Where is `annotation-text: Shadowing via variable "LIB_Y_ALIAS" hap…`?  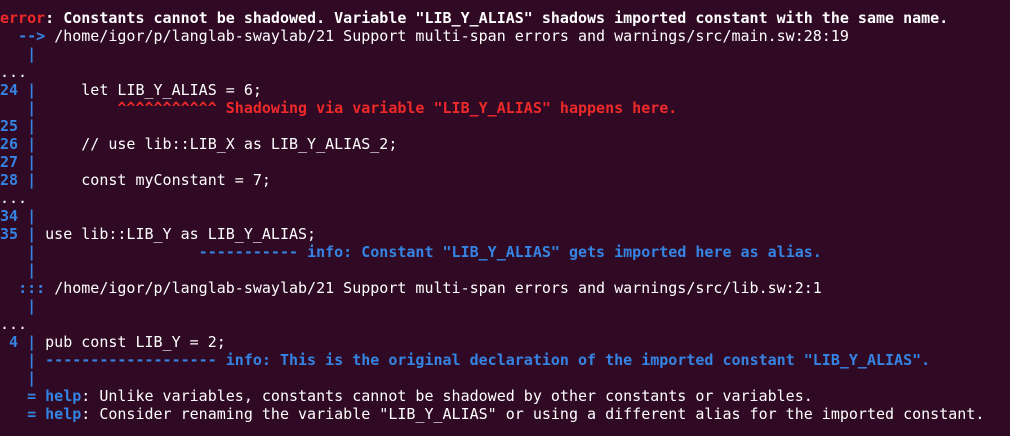
annotation-text: Shadowing via variable "LIB_Y_ALIAS" hap… is located at coordinates (451, 108).